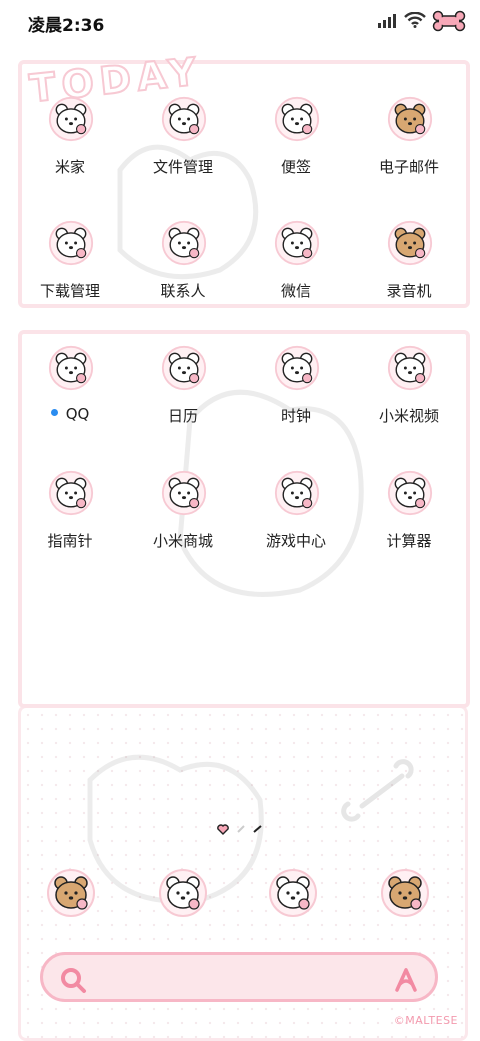 Image resolution: width=480 pixels, height=1041 pixels. I want to click on app-10: 日历, so click(183, 395).